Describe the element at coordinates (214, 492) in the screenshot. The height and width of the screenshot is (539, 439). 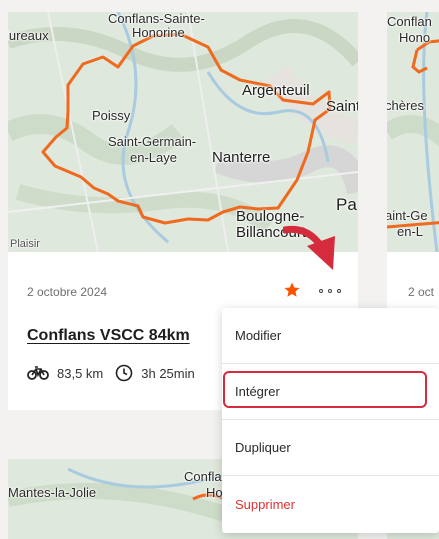
I see `map-label: Ho` at that location.